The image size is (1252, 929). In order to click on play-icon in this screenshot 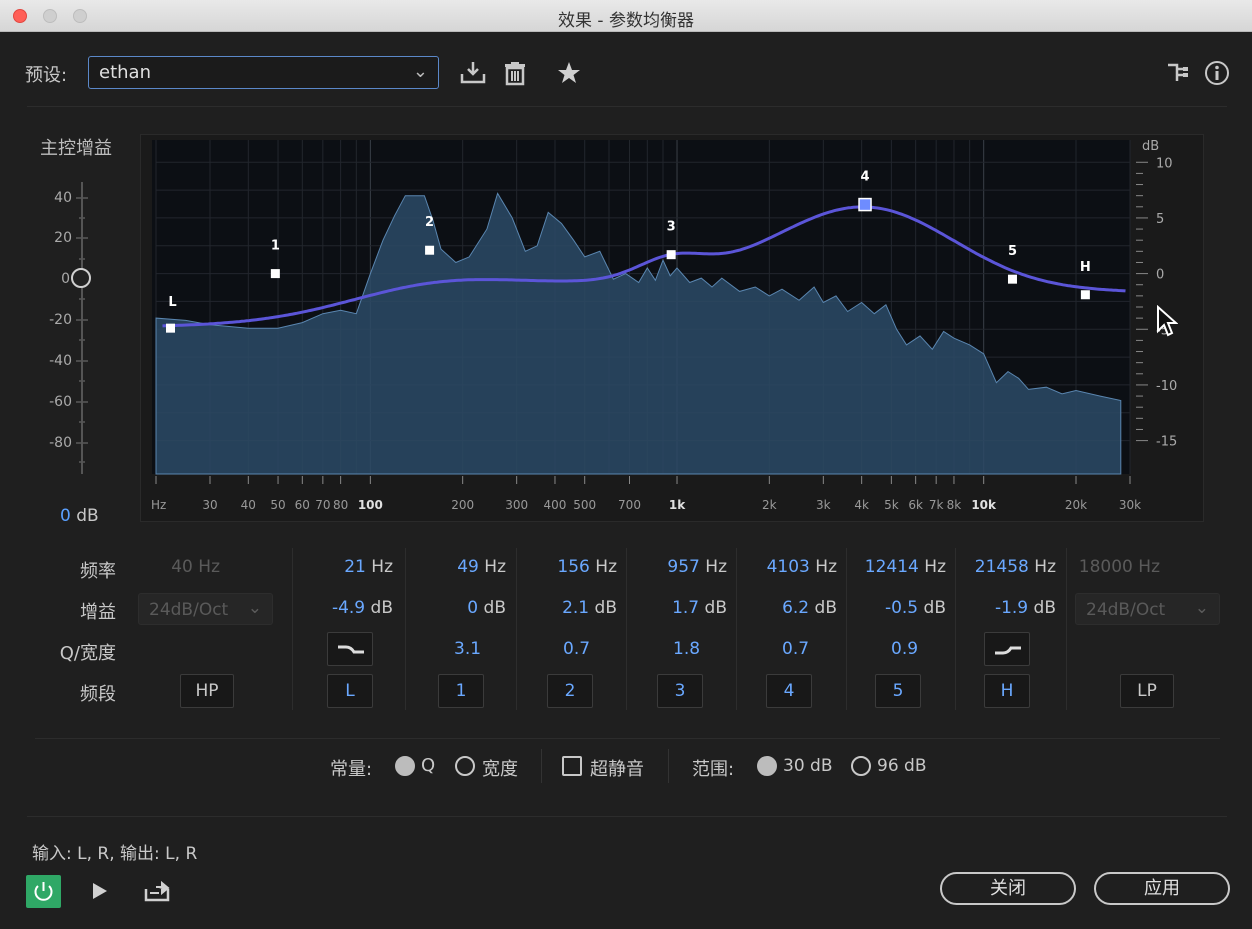, I will do `click(100, 891)`.